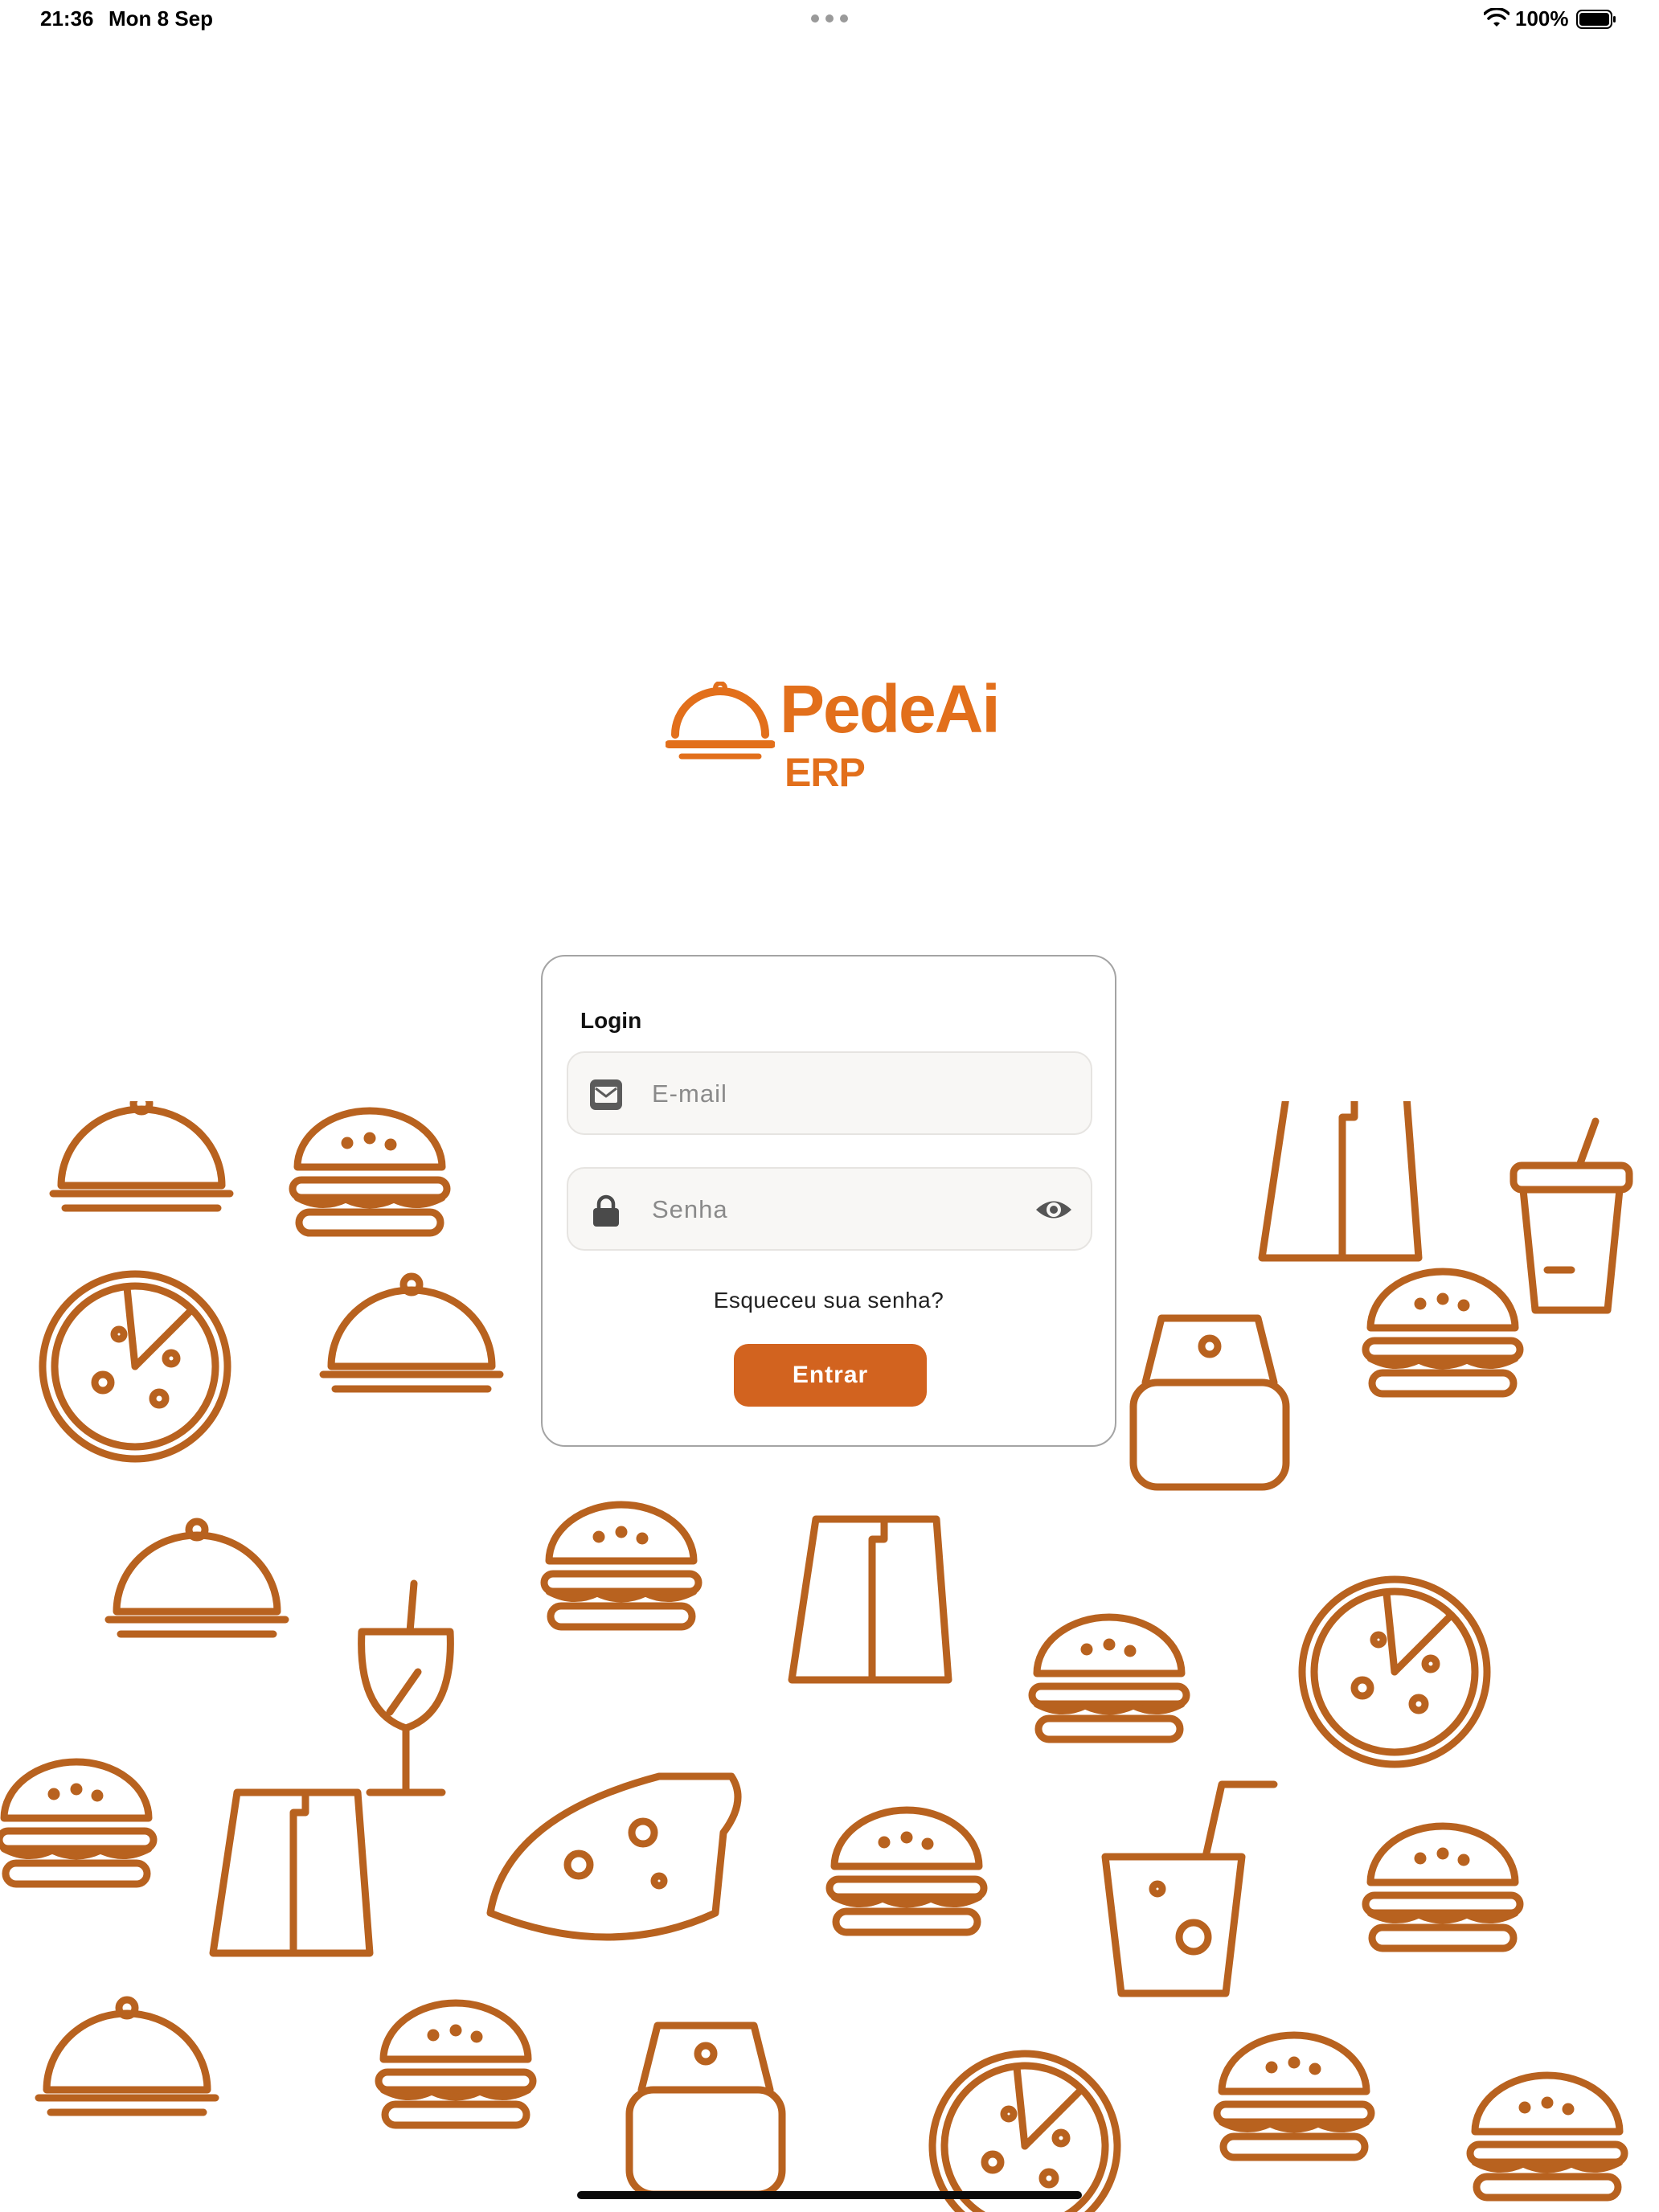  Describe the element at coordinates (1542, 18) in the screenshot. I see `battery-percentage: 100%` at that location.